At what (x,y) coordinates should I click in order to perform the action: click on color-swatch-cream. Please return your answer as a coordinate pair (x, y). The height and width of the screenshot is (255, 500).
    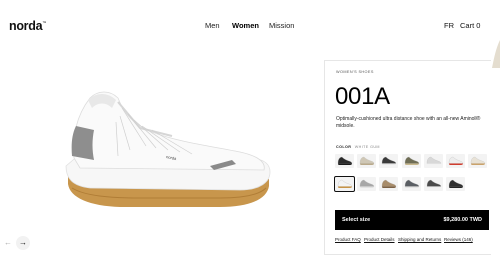
    Looking at the image, I should click on (478, 161).